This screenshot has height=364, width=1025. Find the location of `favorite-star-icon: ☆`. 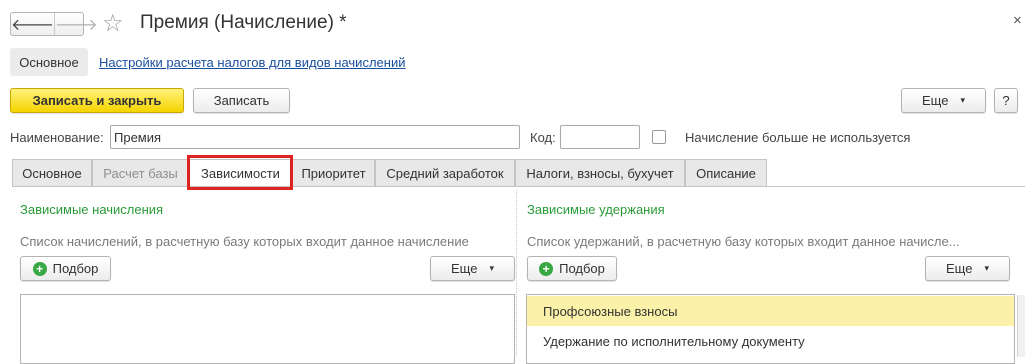

favorite-star-icon: ☆ is located at coordinates (113, 24).